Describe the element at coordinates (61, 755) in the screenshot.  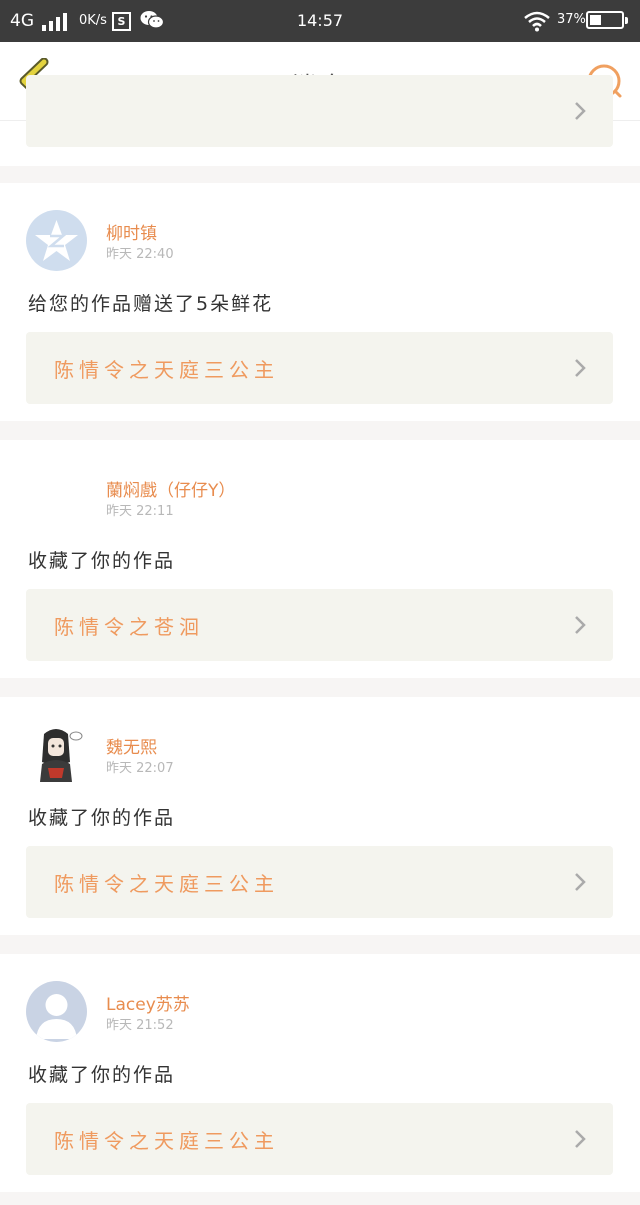
I see `anime-character-icon` at that location.